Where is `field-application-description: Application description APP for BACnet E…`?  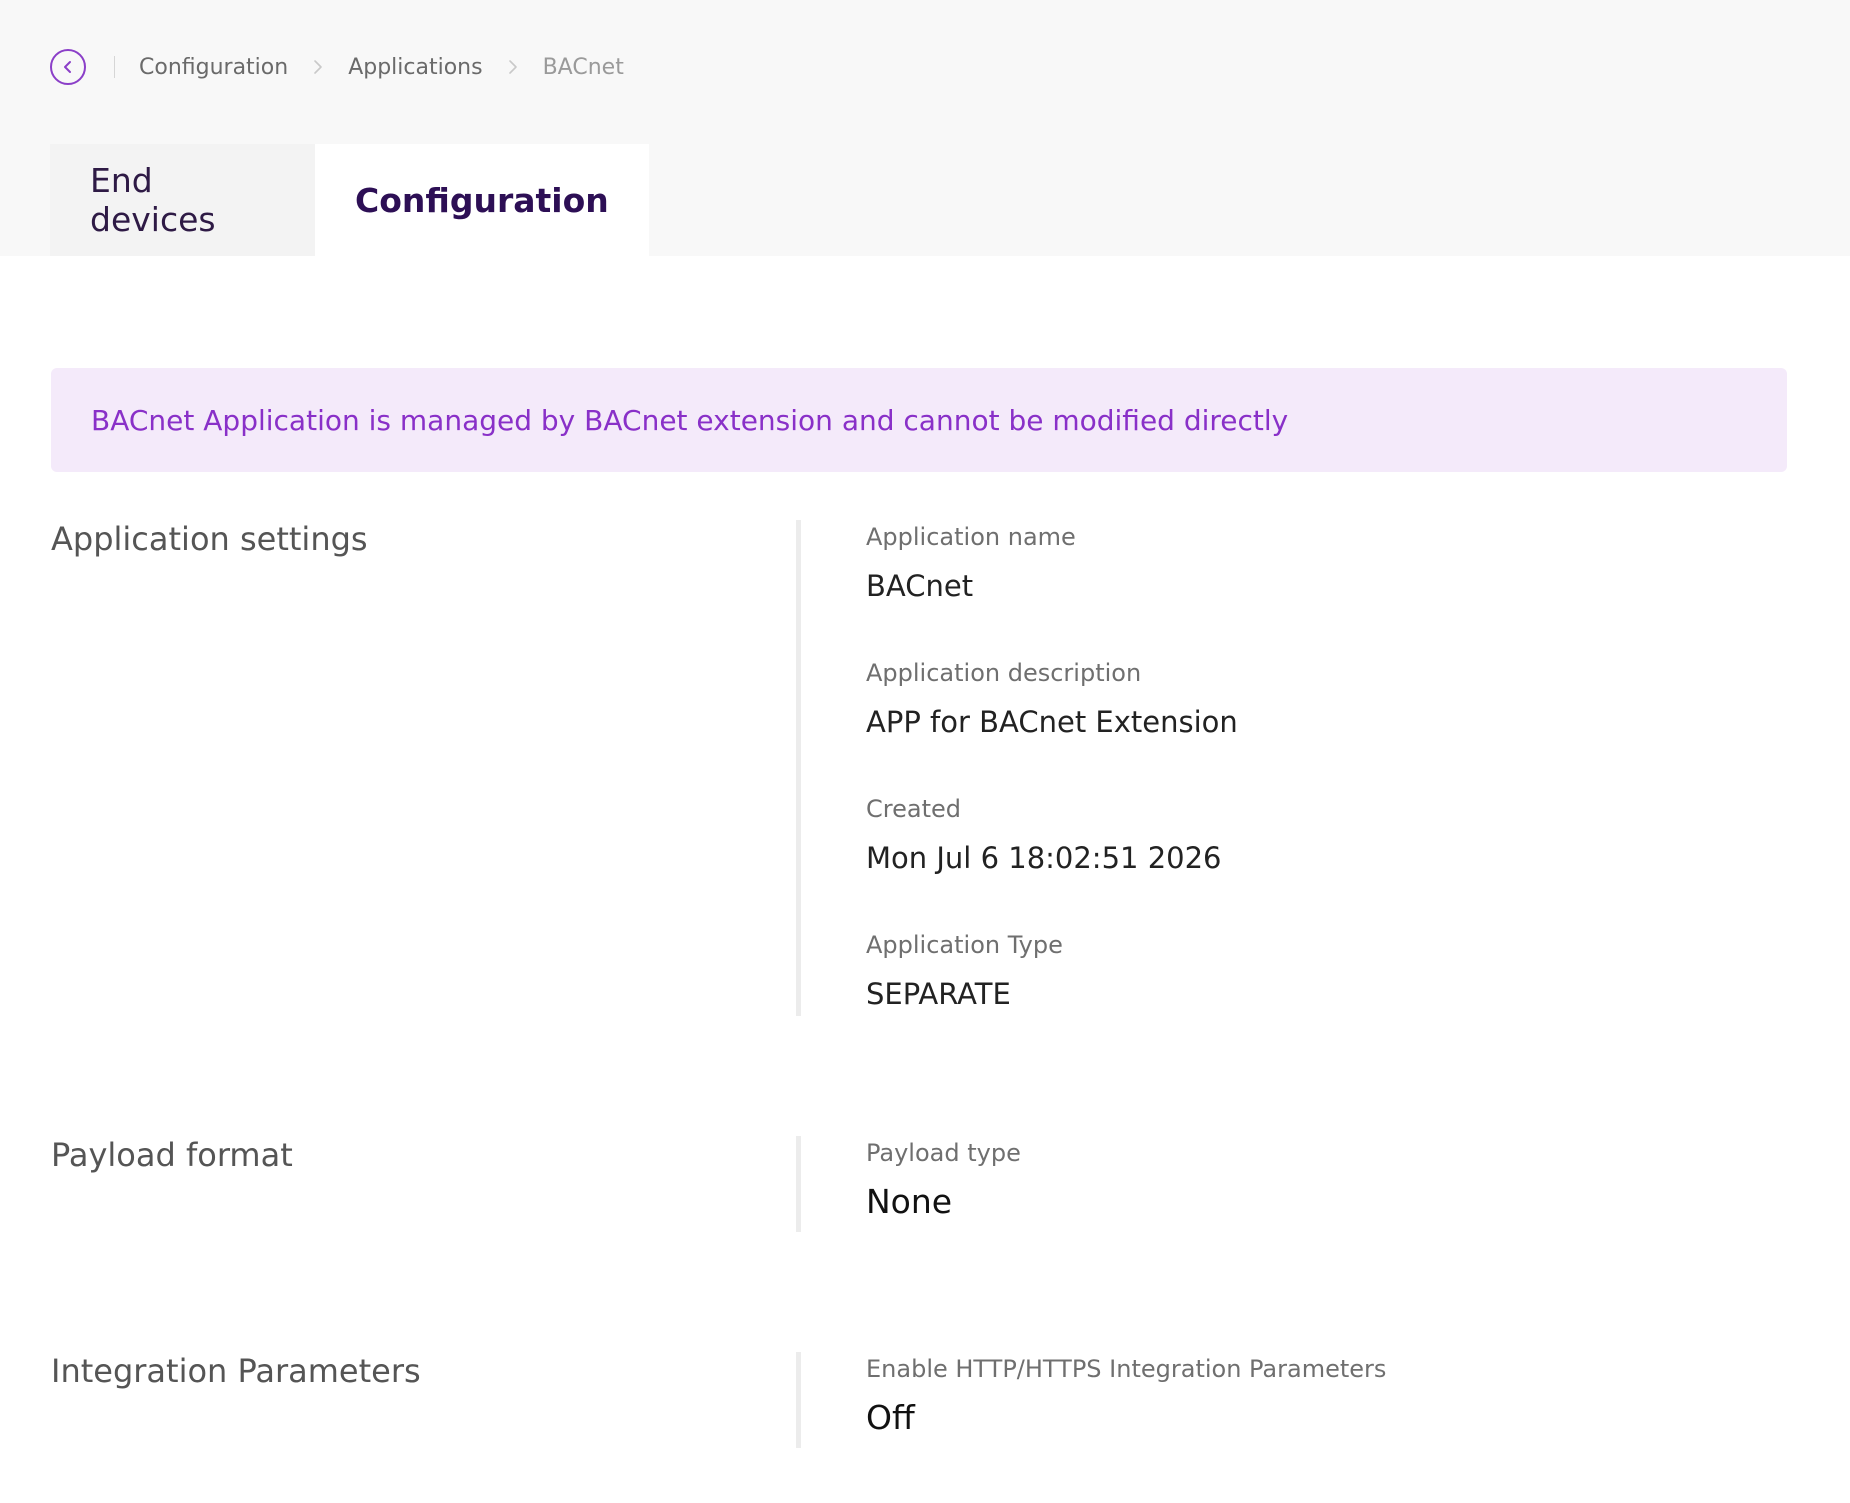
field-application-description: Application description APP for BACnet E… is located at coordinates (1052, 724).